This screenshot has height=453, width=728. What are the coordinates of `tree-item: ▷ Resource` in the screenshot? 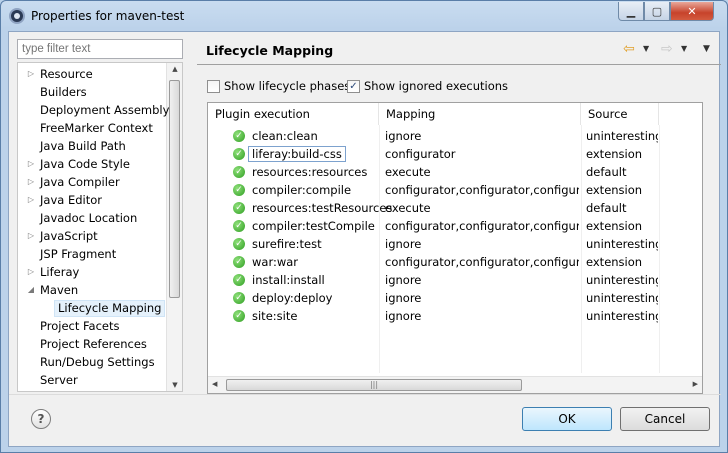 It's located at (92, 74).